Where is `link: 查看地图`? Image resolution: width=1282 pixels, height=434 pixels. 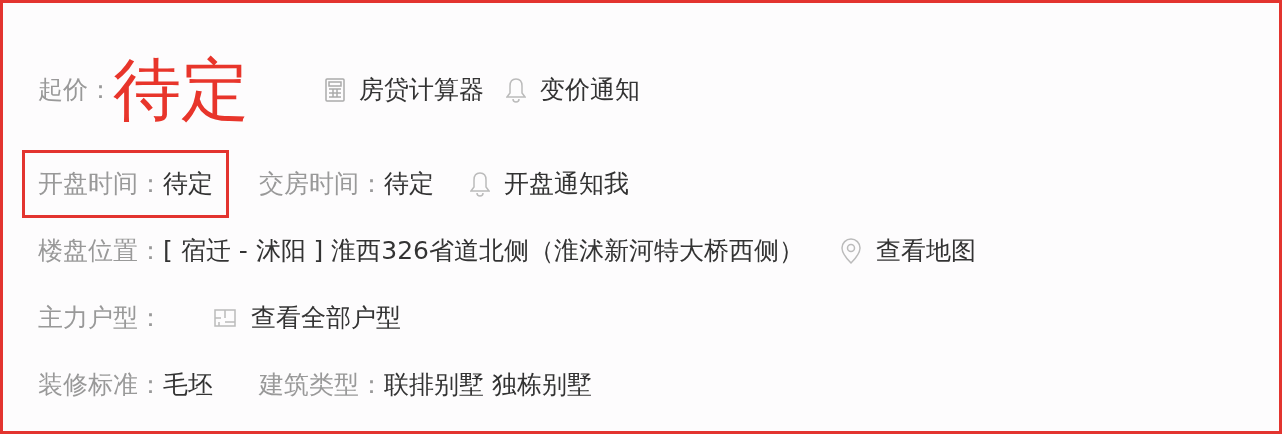 link: 查看地图 is located at coordinates (926, 250).